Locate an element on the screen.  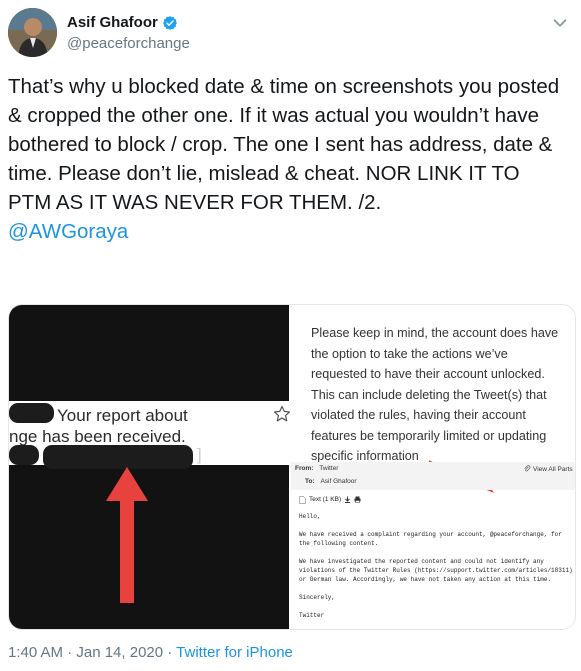
paperclip-icon is located at coordinates (527, 468).